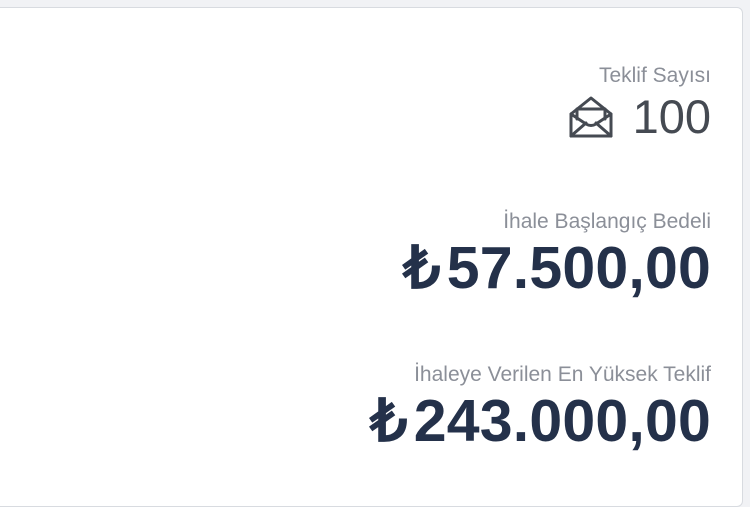 The height and width of the screenshot is (507, 750). What do you see at coordinates (671, 116) in the screenshot?
I see `offer-count-value: 100` at bounding box center [671, 116].